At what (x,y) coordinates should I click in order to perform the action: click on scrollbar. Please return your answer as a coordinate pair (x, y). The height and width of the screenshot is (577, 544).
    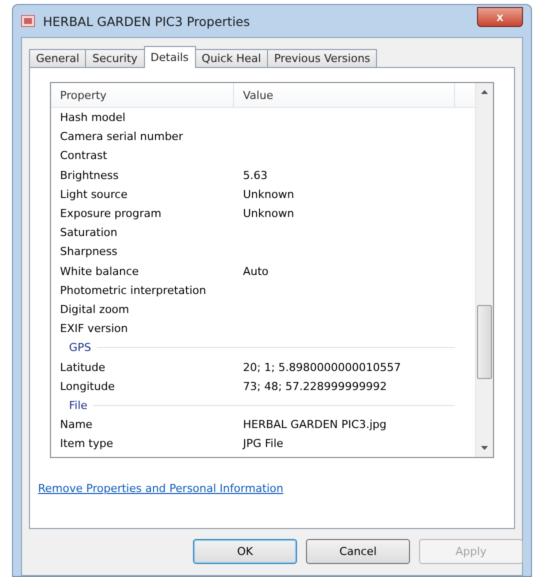
    Looking at the image, I should click on (484, 270).